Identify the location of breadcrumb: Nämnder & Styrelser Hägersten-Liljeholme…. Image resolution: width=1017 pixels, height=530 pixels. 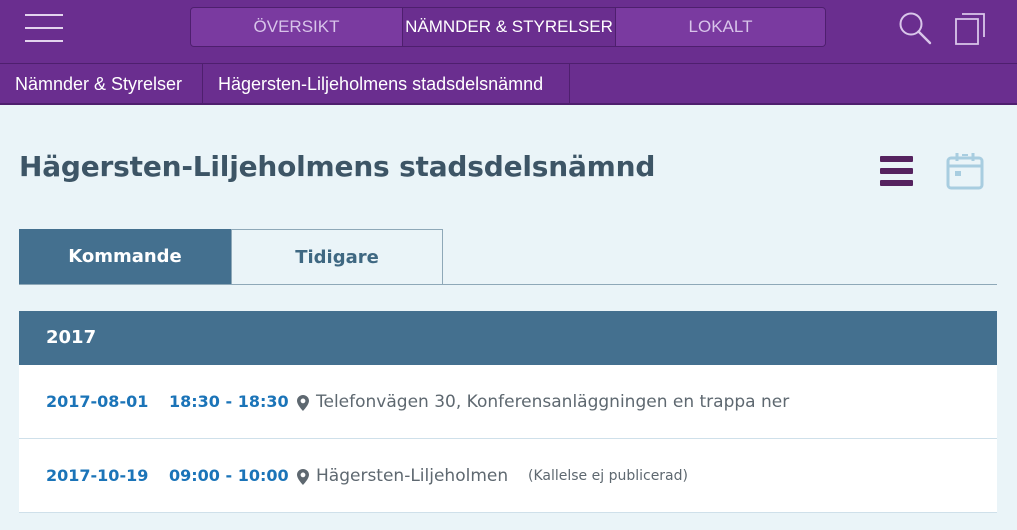
(508, 84).